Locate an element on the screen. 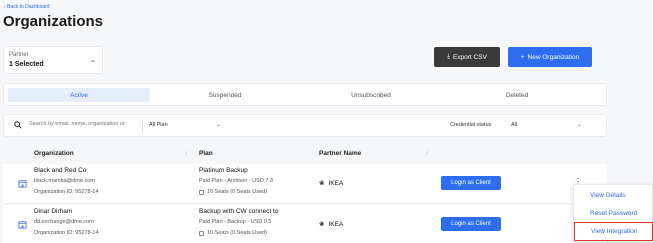 The width and height of the screenshot is (653, 243). plan-filter-value: All Plan is located at coordinates (158, 125).